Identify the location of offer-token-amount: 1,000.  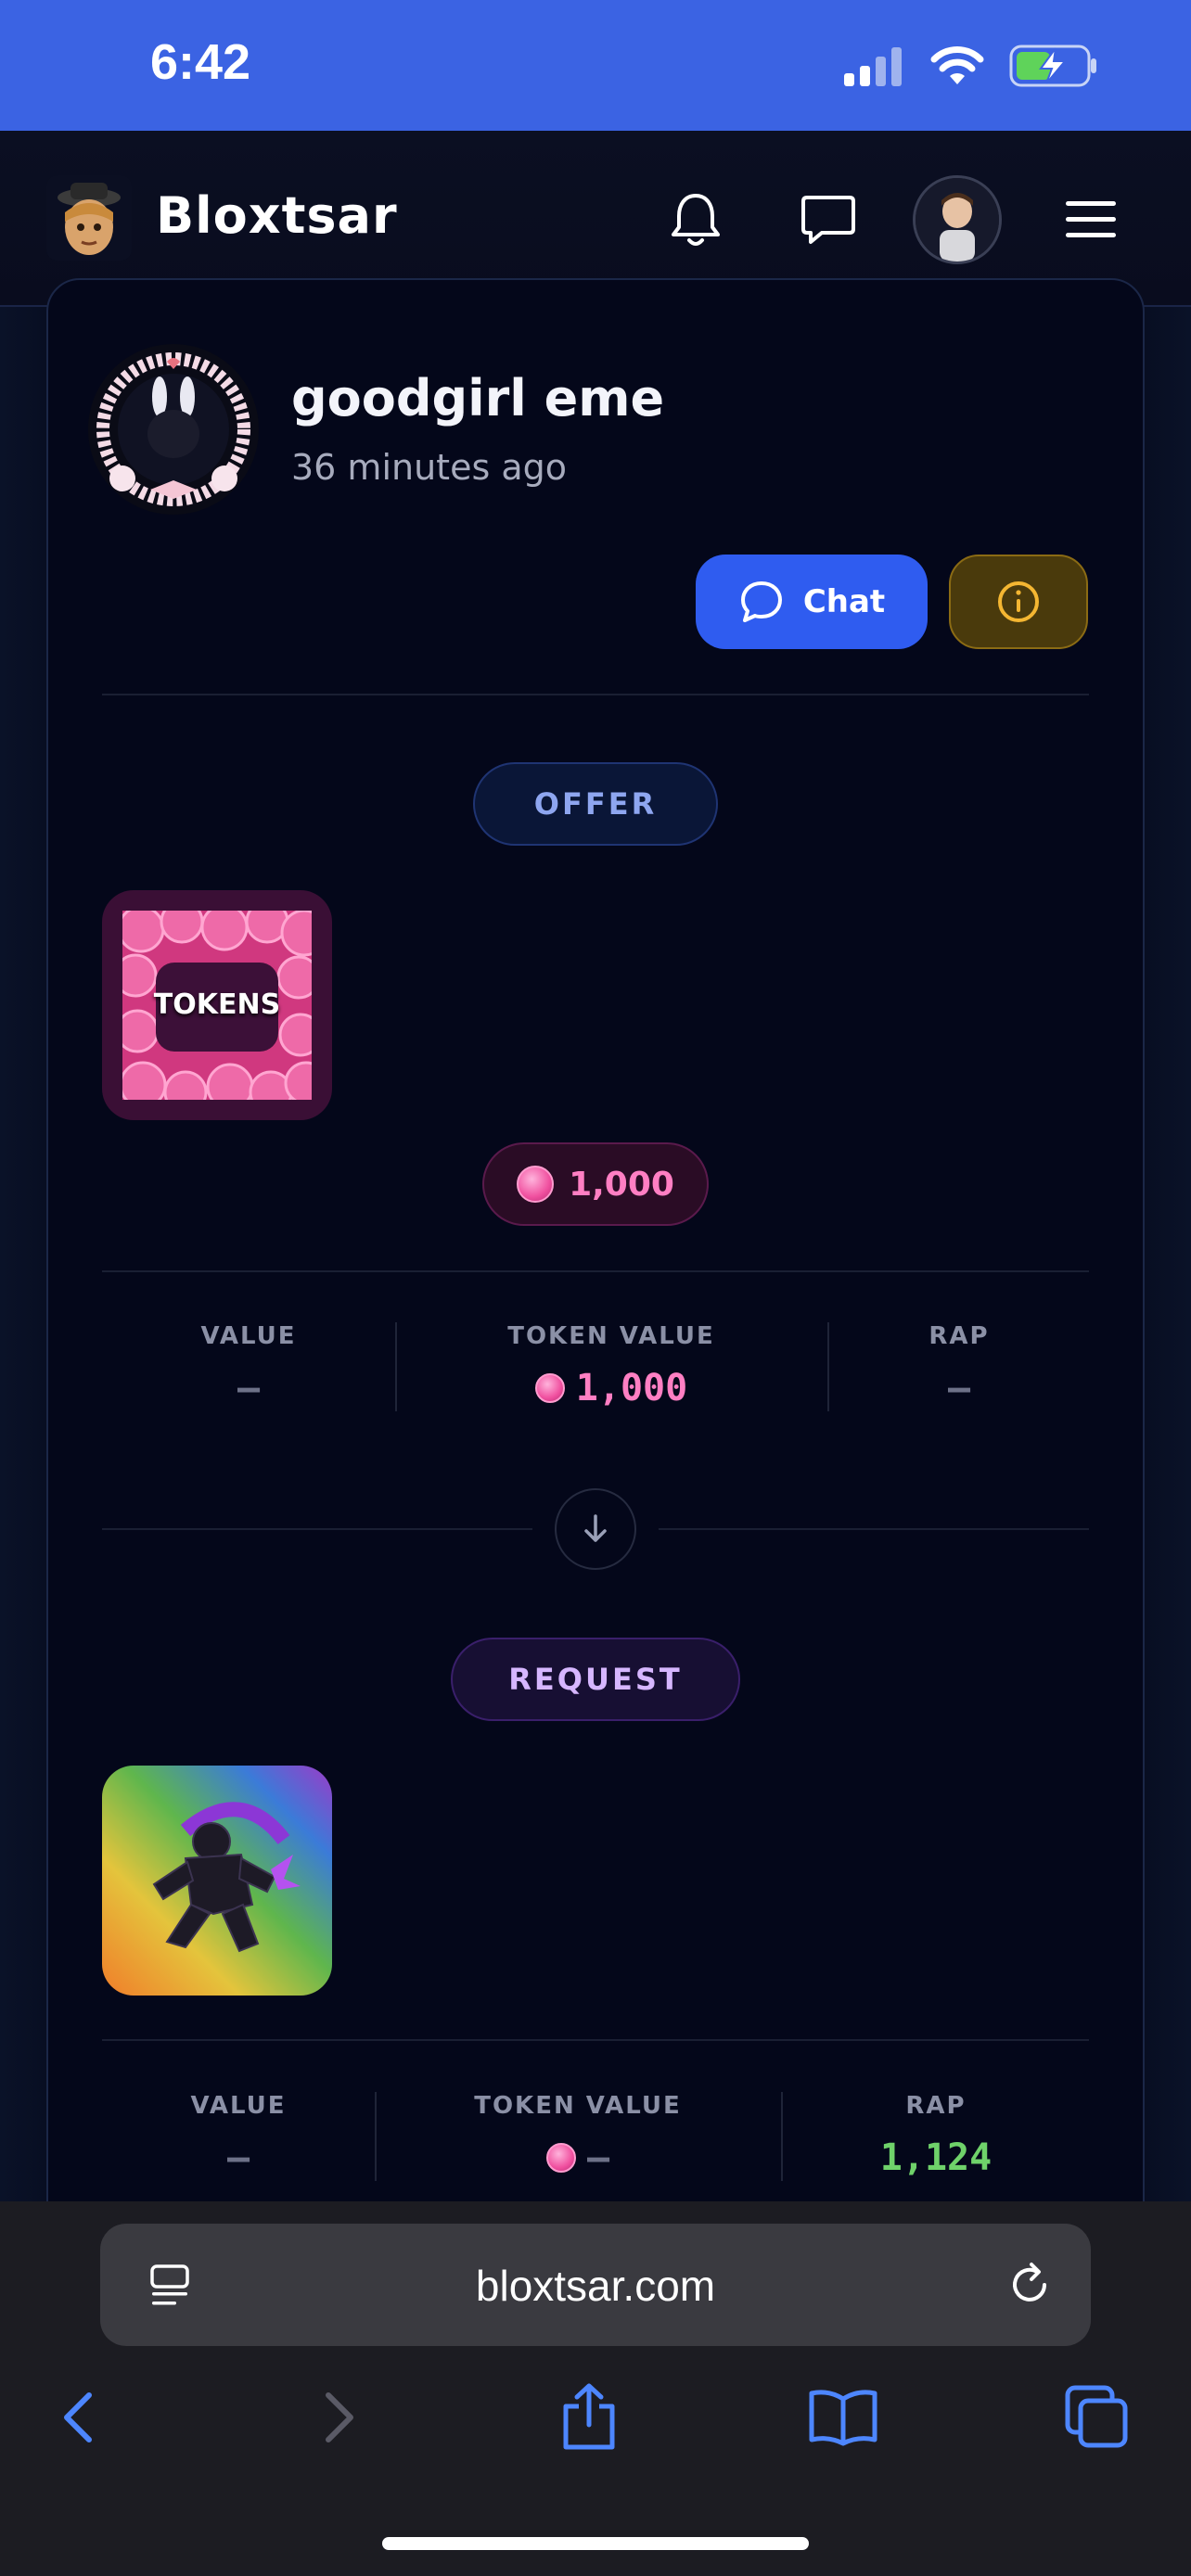
(595, 1184).